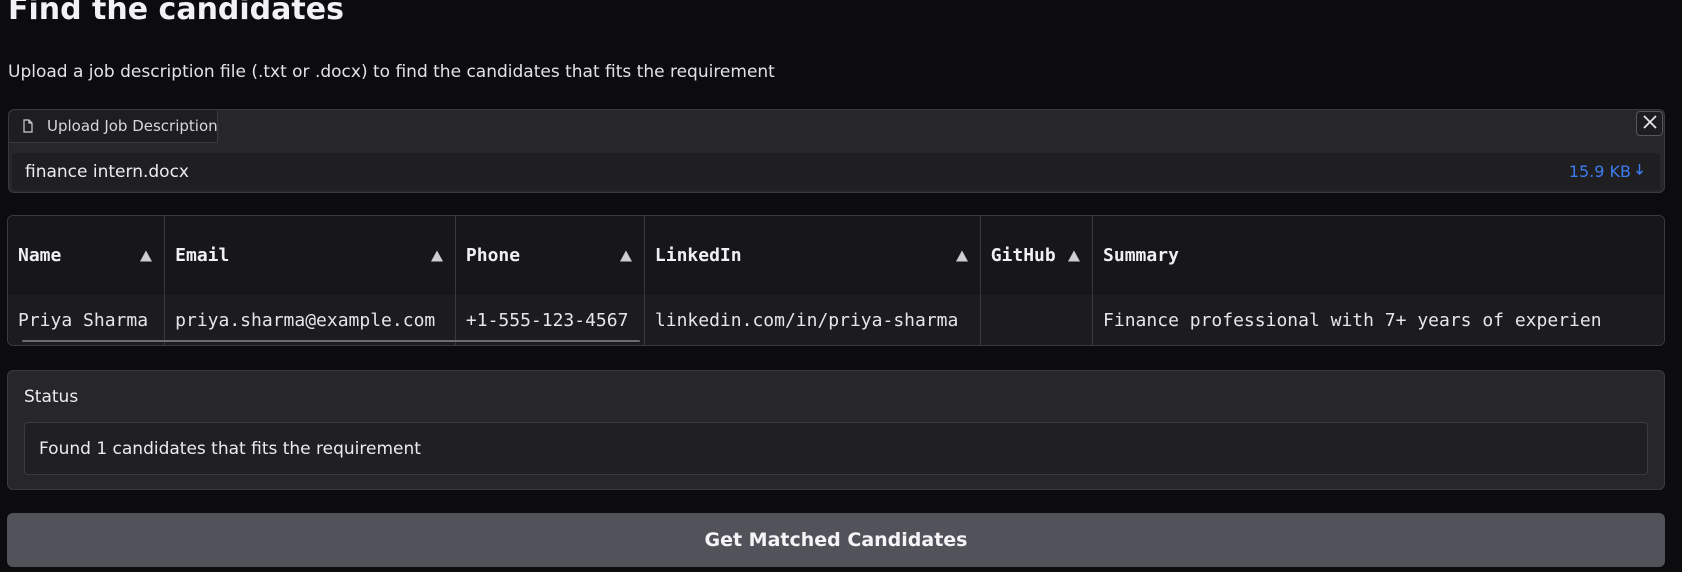 This screenshot has height=572, width=1682. What do you see at coordinates (1639, 171) in the screenshot?
I see `download-icon` at bounding box center [1639, 171].